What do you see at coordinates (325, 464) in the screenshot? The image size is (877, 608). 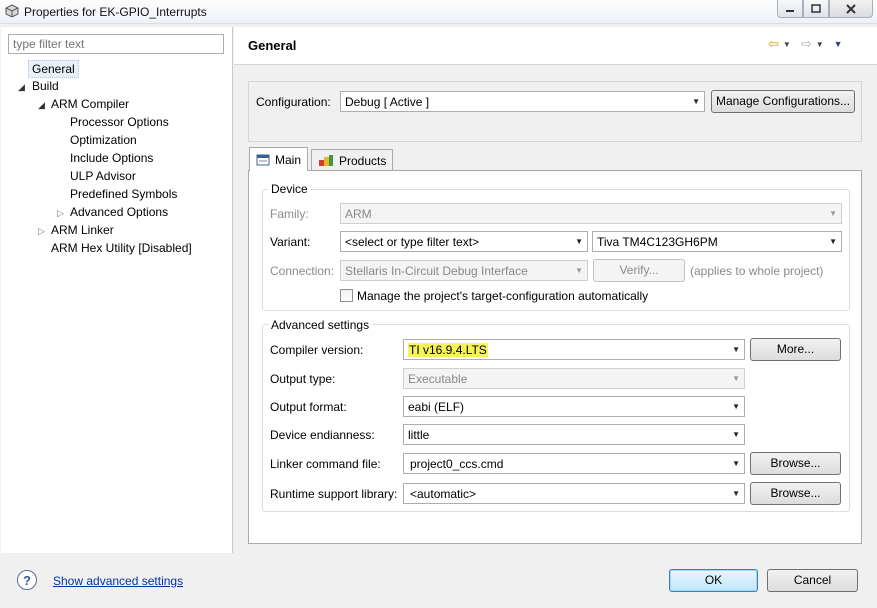 I see `linker-command-file-label: Linker command file:` at bounding box center [325, 464].